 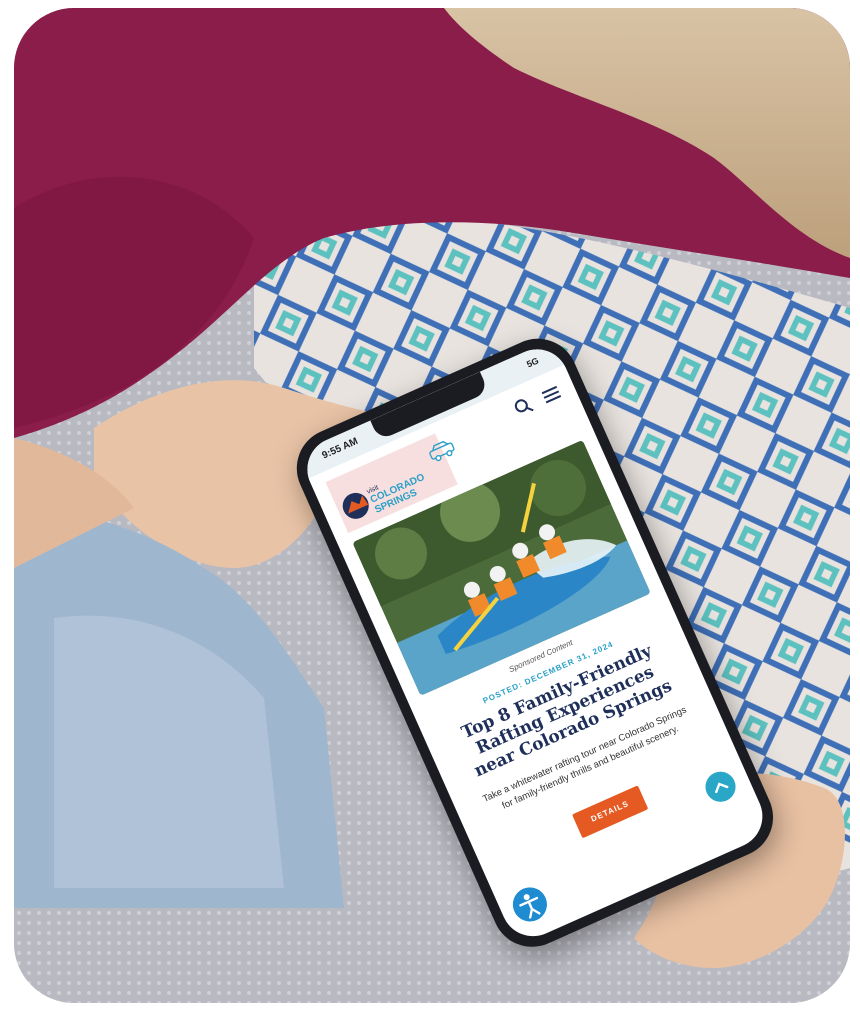 What do you see at coordinates (530, 904) in the screenshot?
I see `accessibility-icon` at bounding box center [530, 904].